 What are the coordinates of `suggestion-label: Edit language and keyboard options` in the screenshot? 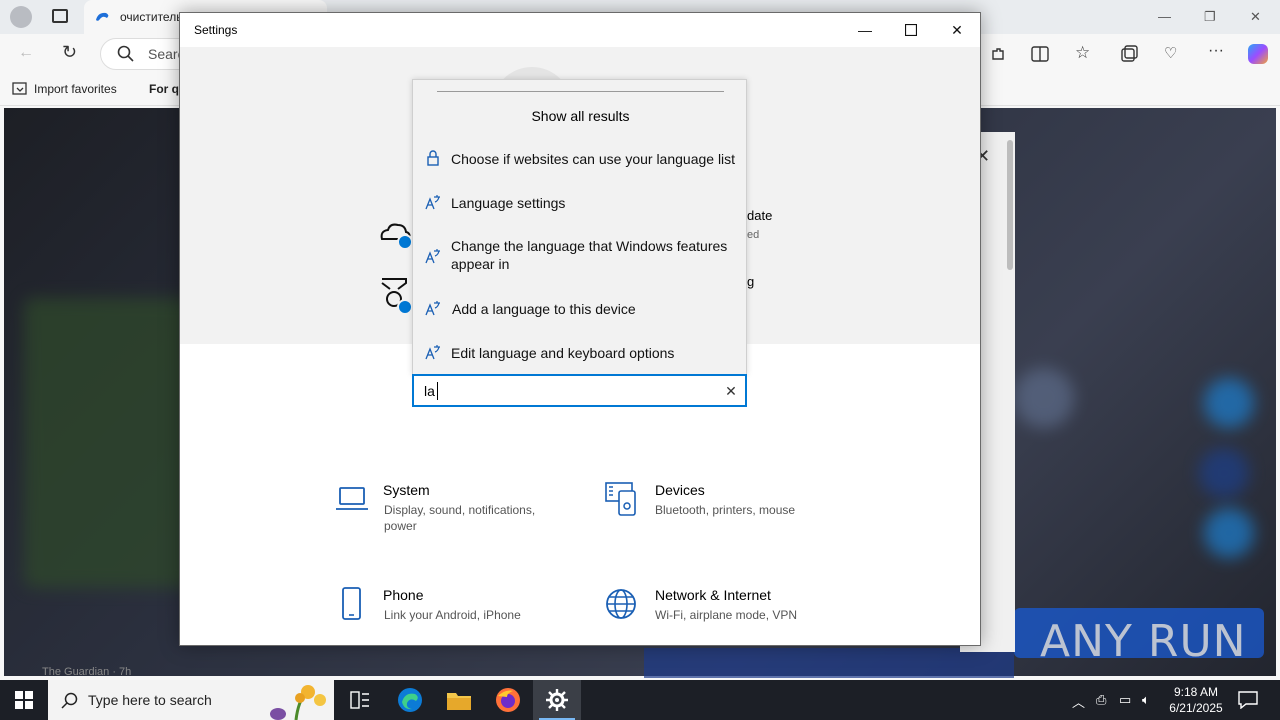 It's located at (563, 353).